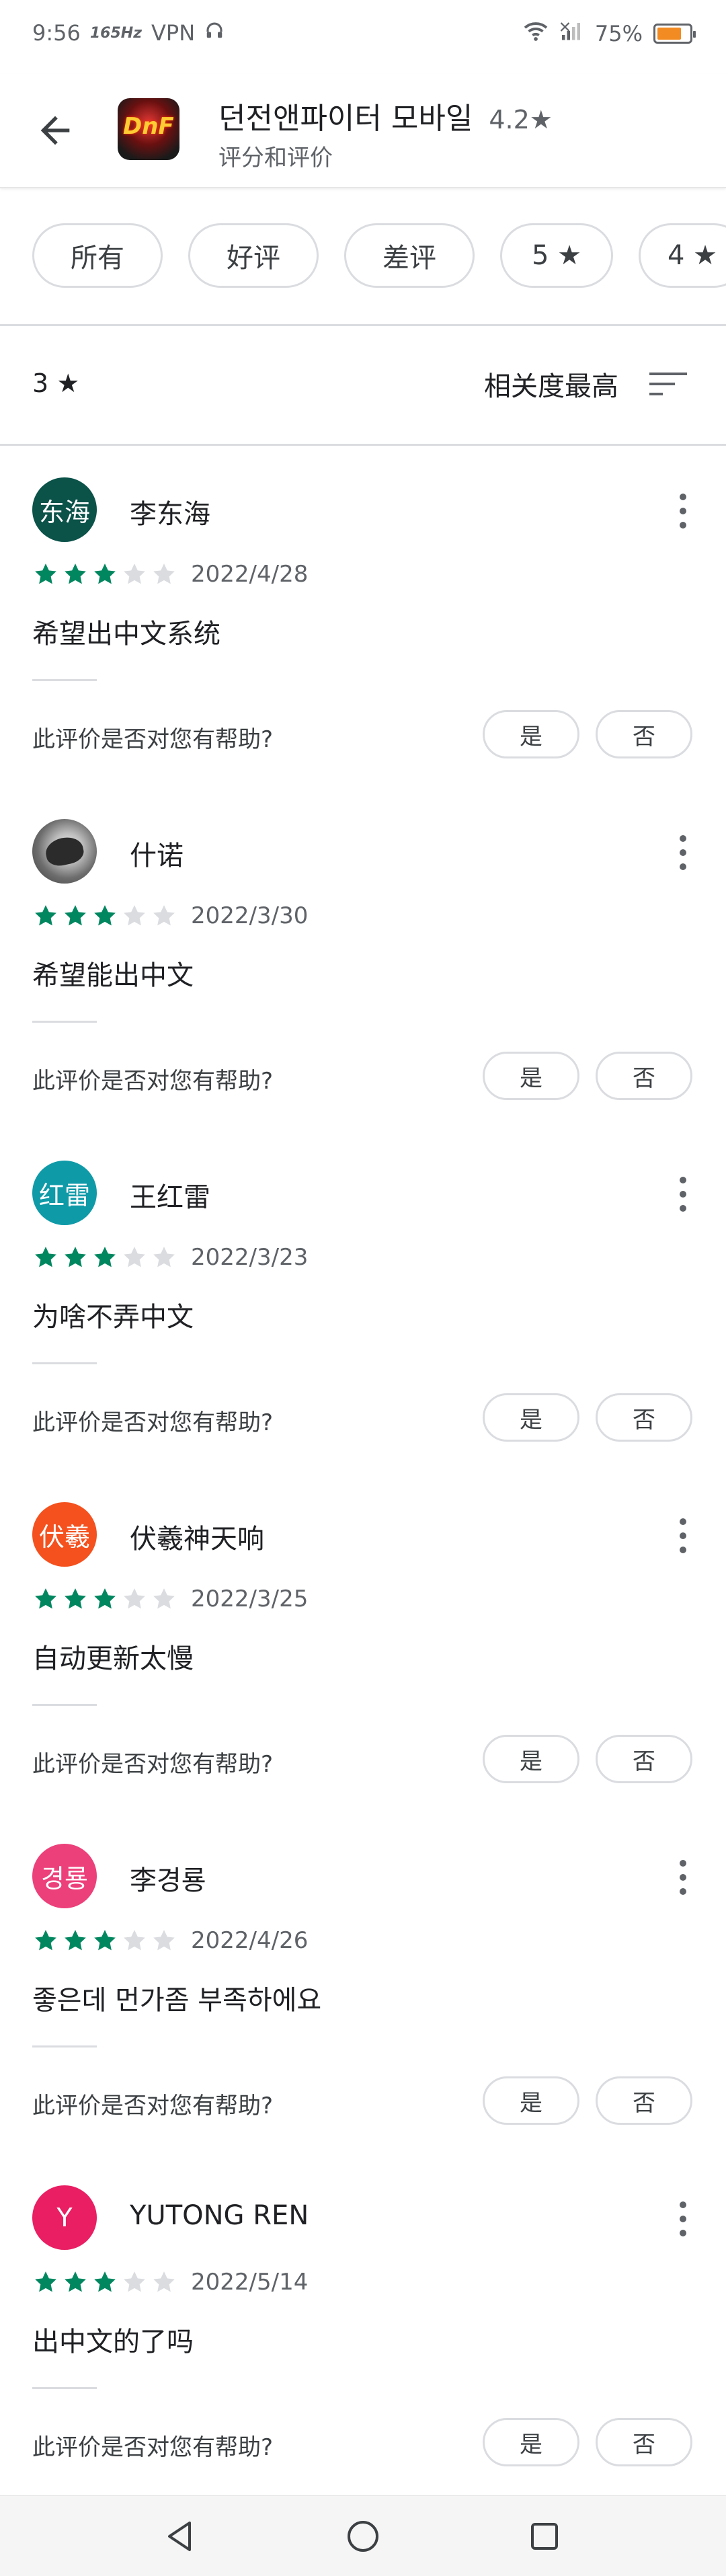  I want to click on triangle-back-icon, so click(179, 2537).